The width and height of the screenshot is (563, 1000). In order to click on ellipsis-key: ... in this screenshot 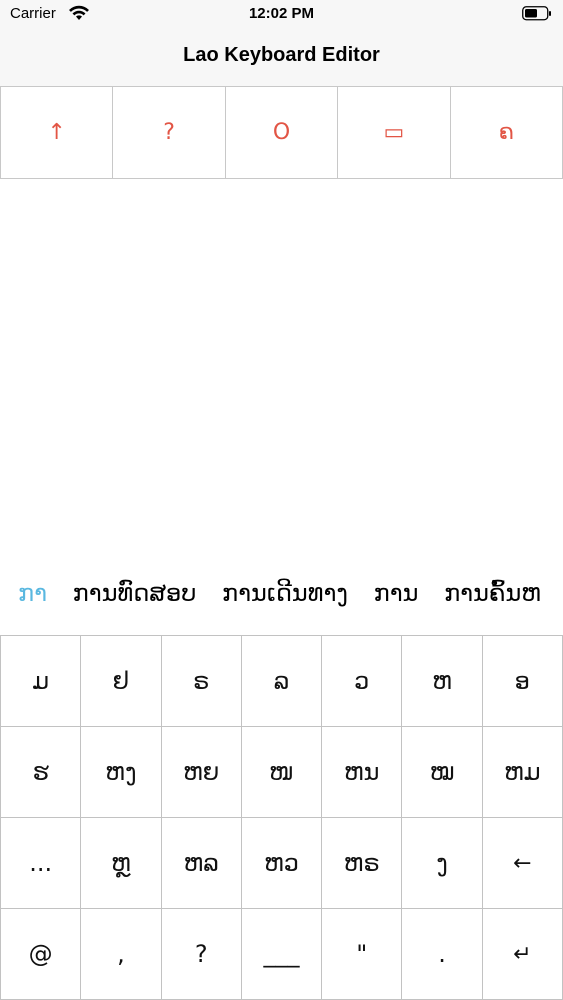, I will do `click(41, 863)`.